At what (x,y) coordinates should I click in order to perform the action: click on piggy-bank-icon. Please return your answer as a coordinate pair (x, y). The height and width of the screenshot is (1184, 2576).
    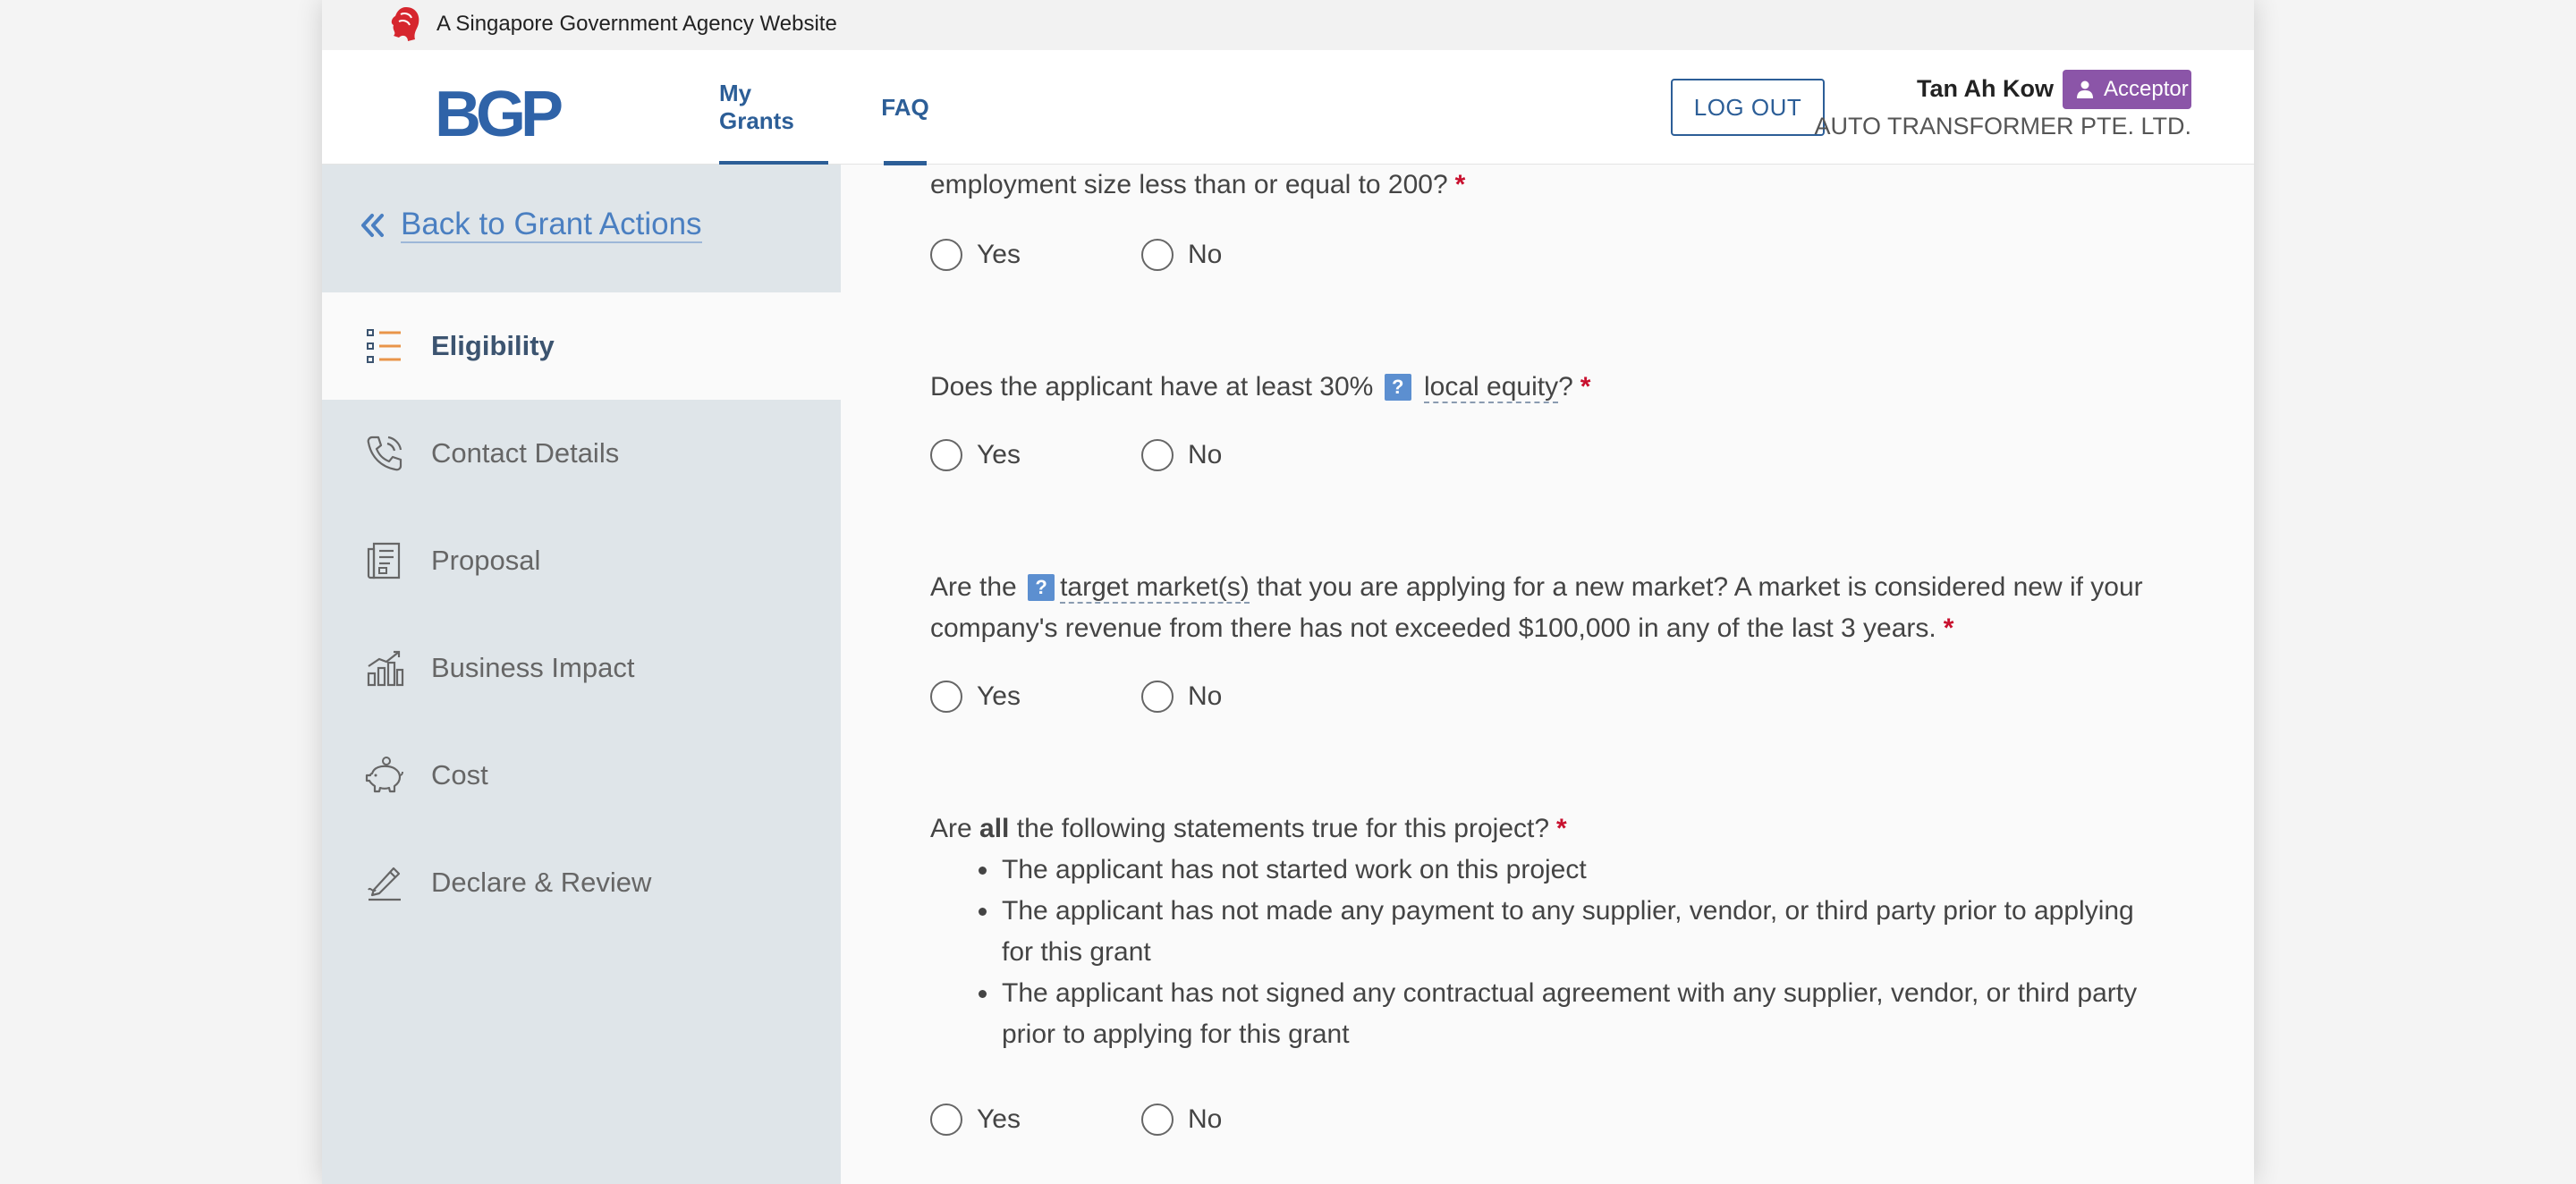
    Looking at the image, I should click on (384, 775).